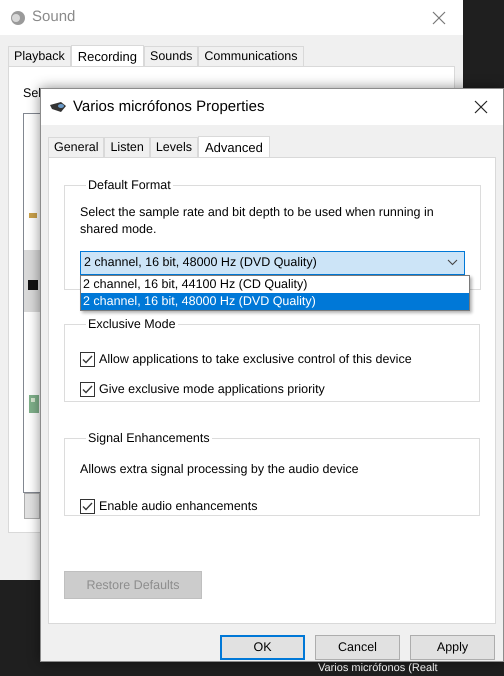 The image size is (504, 676). Describe the element at coordinates (133, 585) in the screenshot. I see `restore-defaults-button: Restore Defaults` at that location.